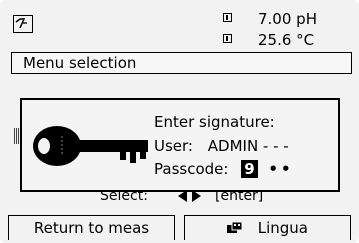 The height and width of the screenshot is (243, 359). What do you see at coordinates (179, 227) in the screenshot?
I see `softkey-bar: Return to meas Lingua` at bounding box center [179, 227].